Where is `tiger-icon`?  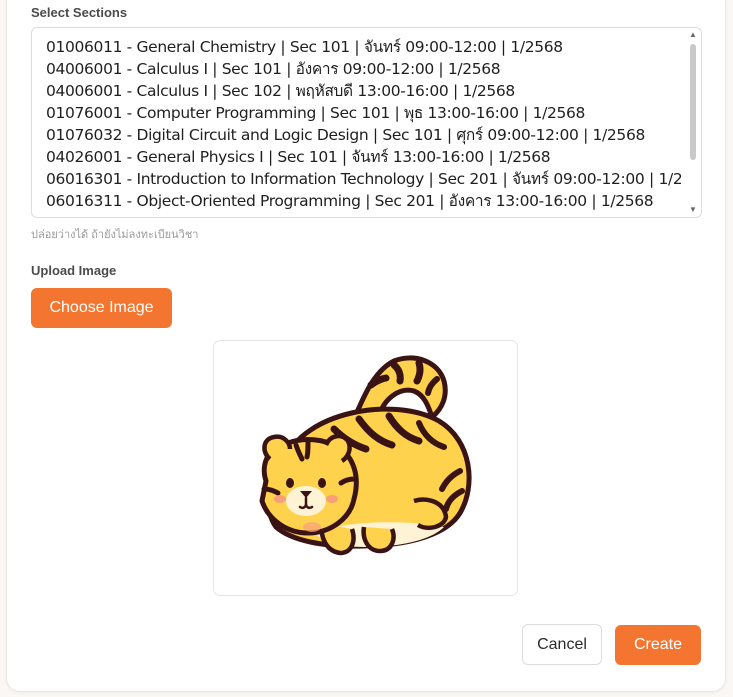 tiger-icon is located at coordinates (365, 455).